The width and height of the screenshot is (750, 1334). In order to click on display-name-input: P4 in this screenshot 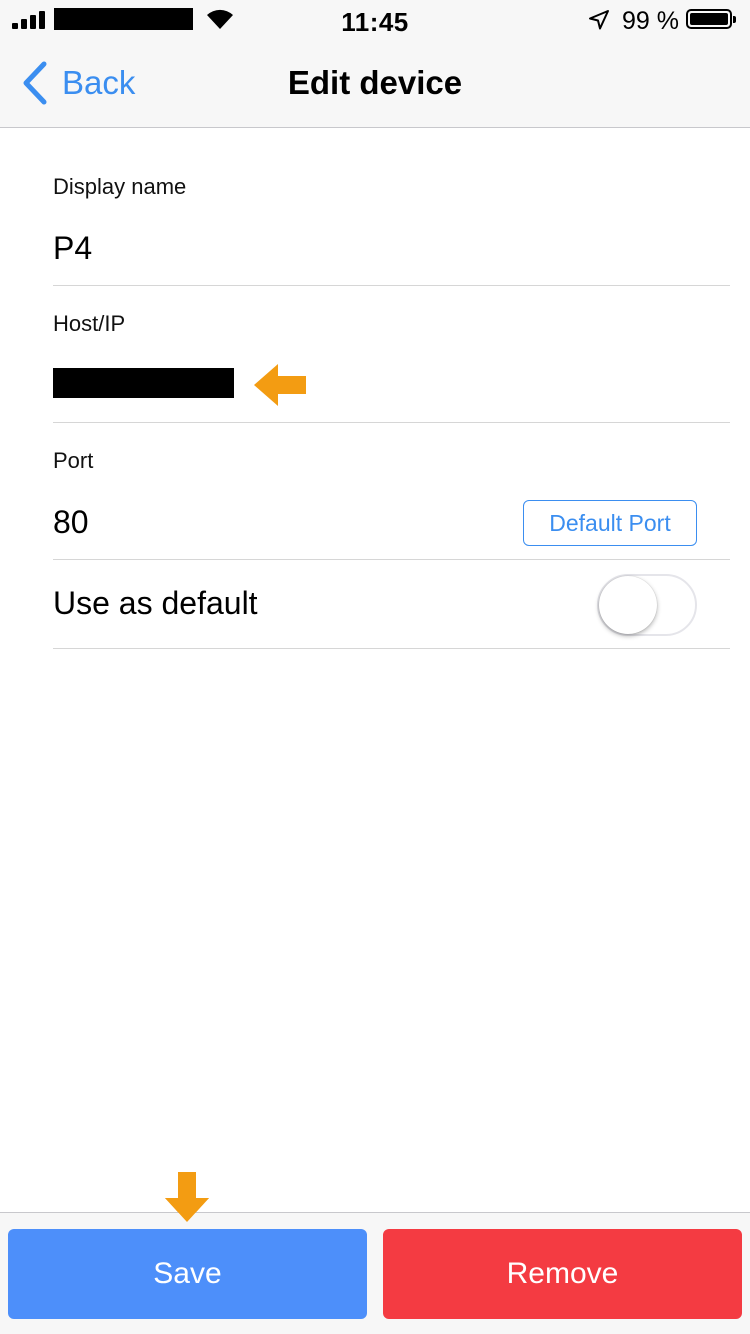, I will do `click(72, 248)`.